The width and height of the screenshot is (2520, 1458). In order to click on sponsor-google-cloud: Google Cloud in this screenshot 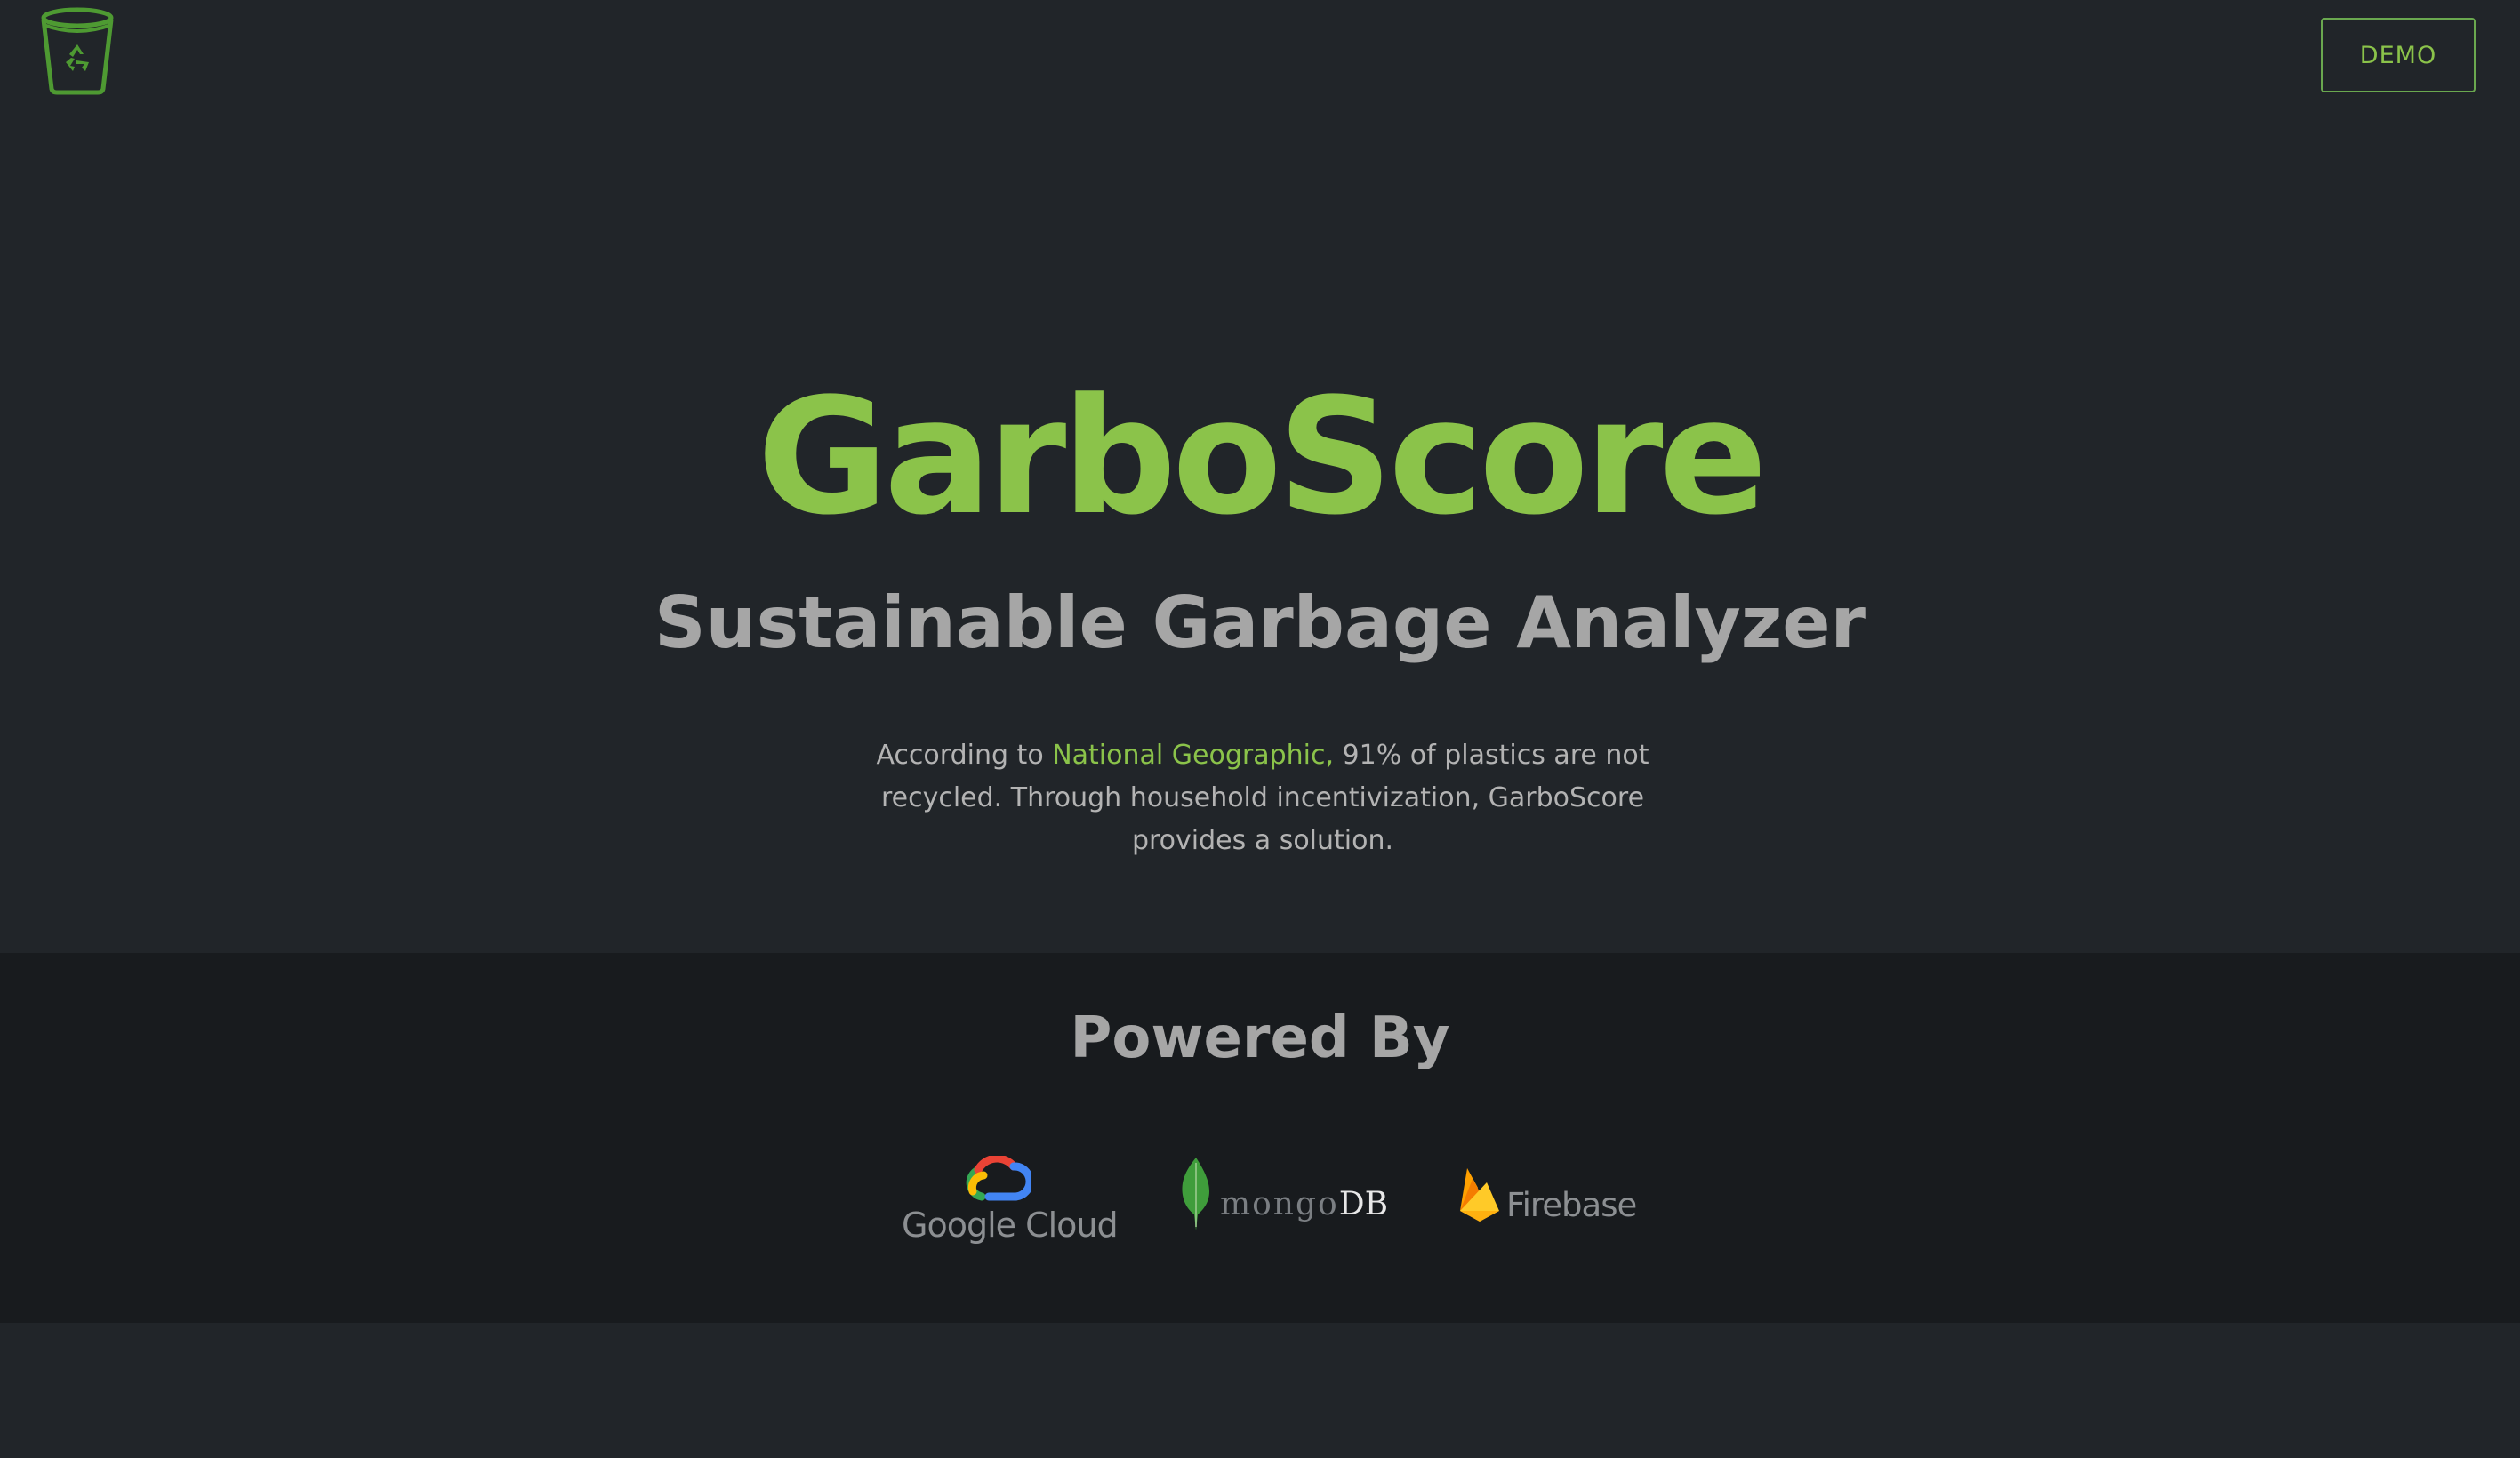, I will do `click(1009, 1205)`.